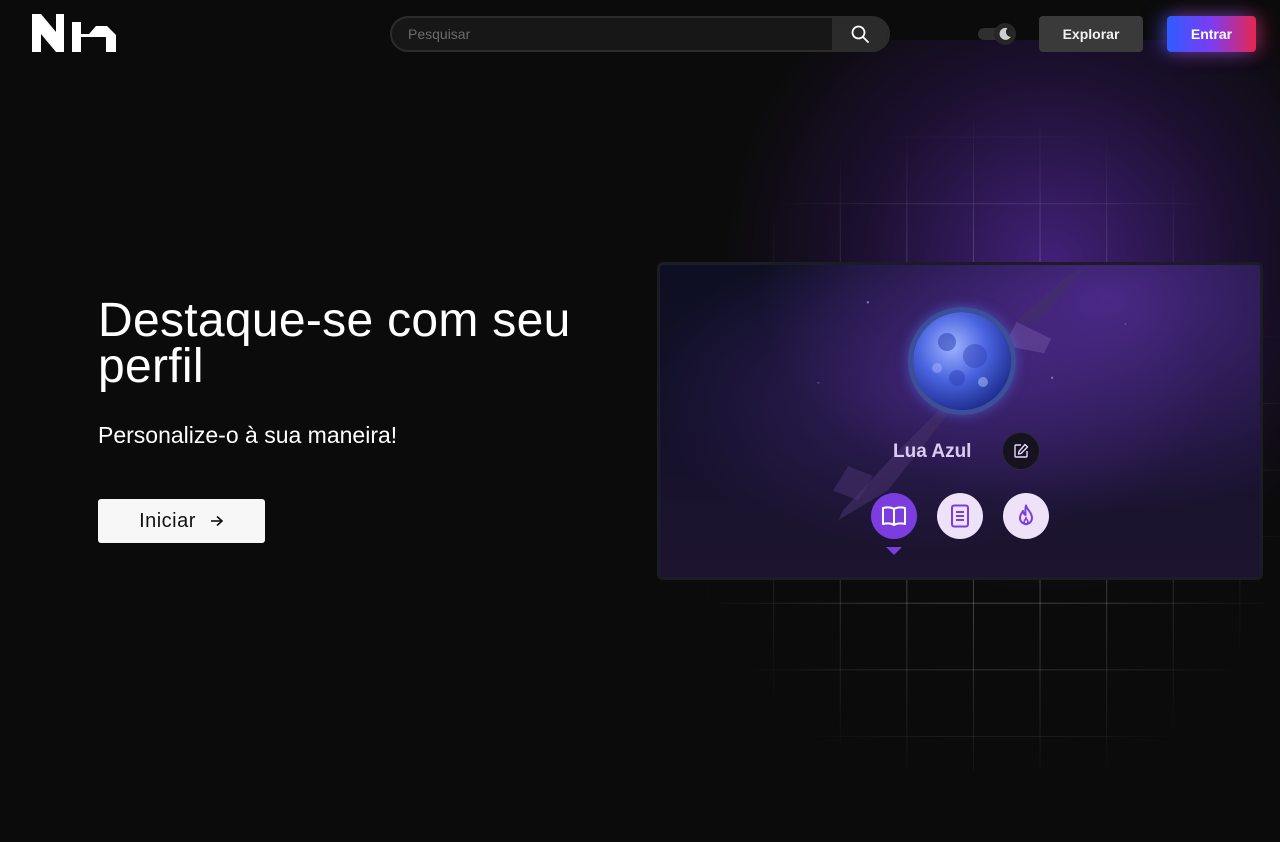 This screenshot has width=1280, height=842. I want to click on badge-reading, so click(894, 516).